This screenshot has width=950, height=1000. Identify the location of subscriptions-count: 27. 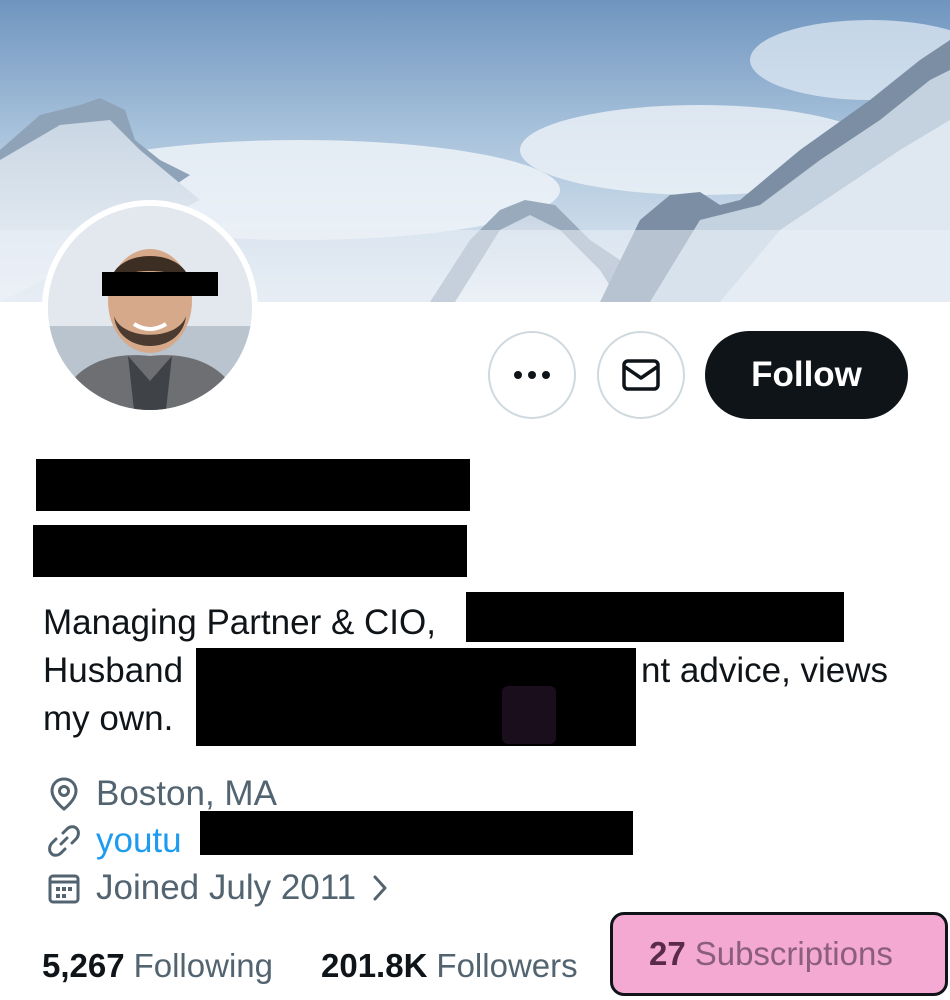
(667, 953).